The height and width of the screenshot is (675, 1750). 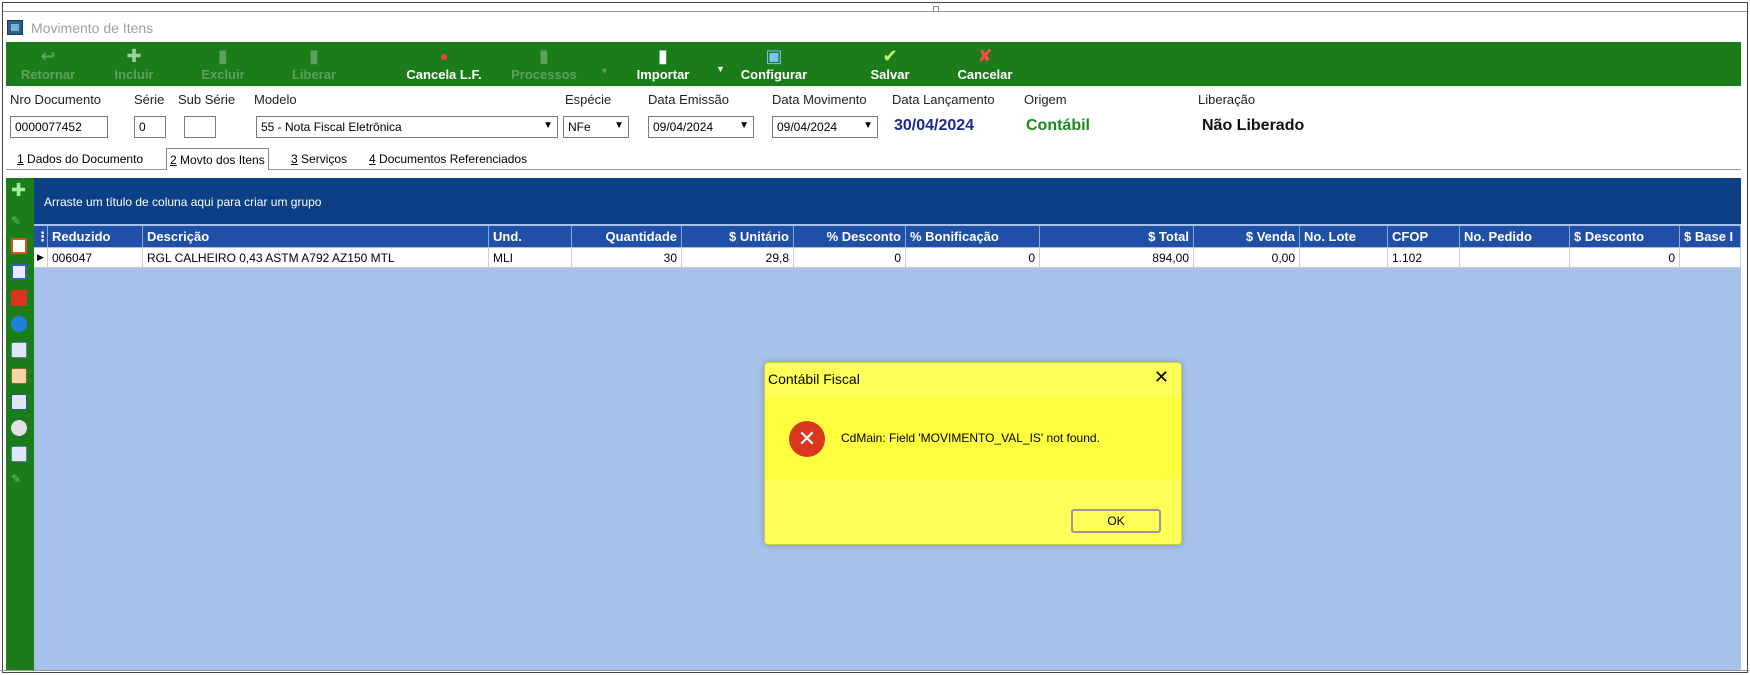 What do you see at coordinates (19, 428) in the screenshot?
I see `gear-icon` at bounding box center [19, 428].